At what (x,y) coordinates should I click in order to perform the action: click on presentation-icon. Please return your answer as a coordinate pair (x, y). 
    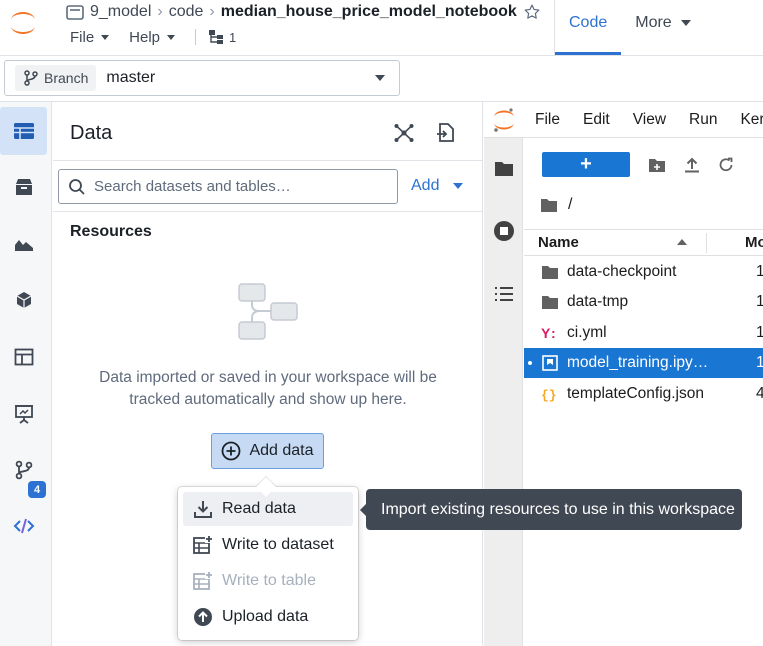
    Looking at the image, I should click on (23, 414).